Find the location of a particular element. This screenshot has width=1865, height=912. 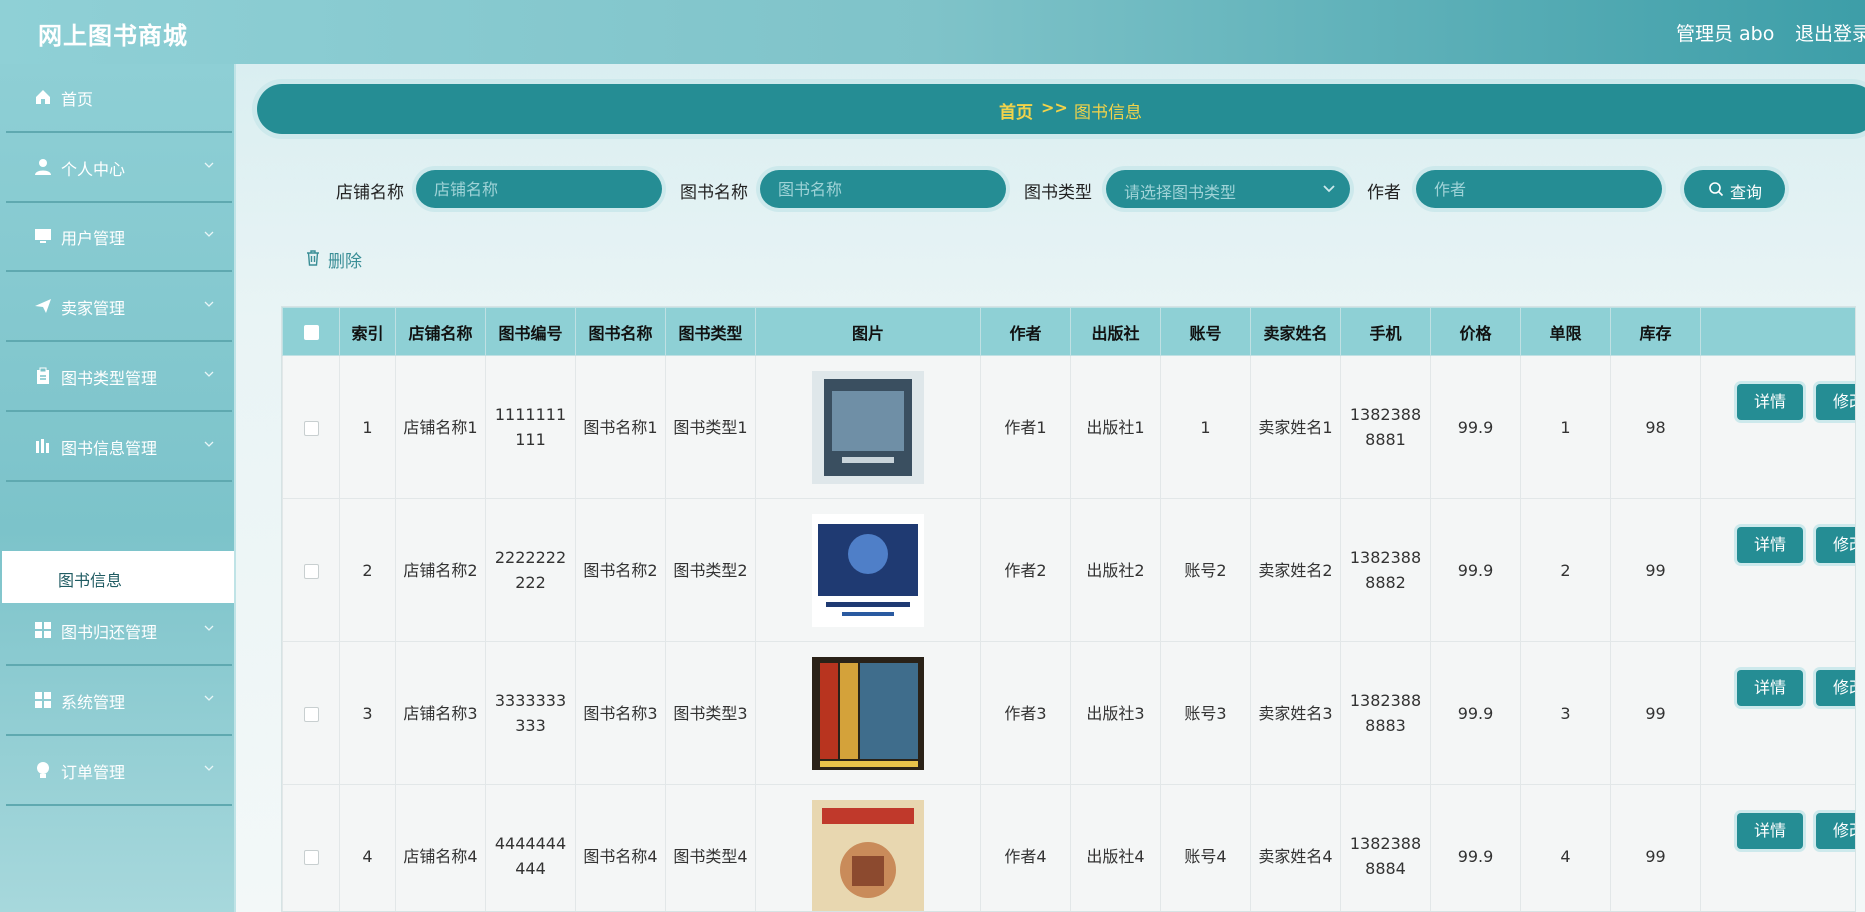

select-all-cell is located at coordinates (311, 331).